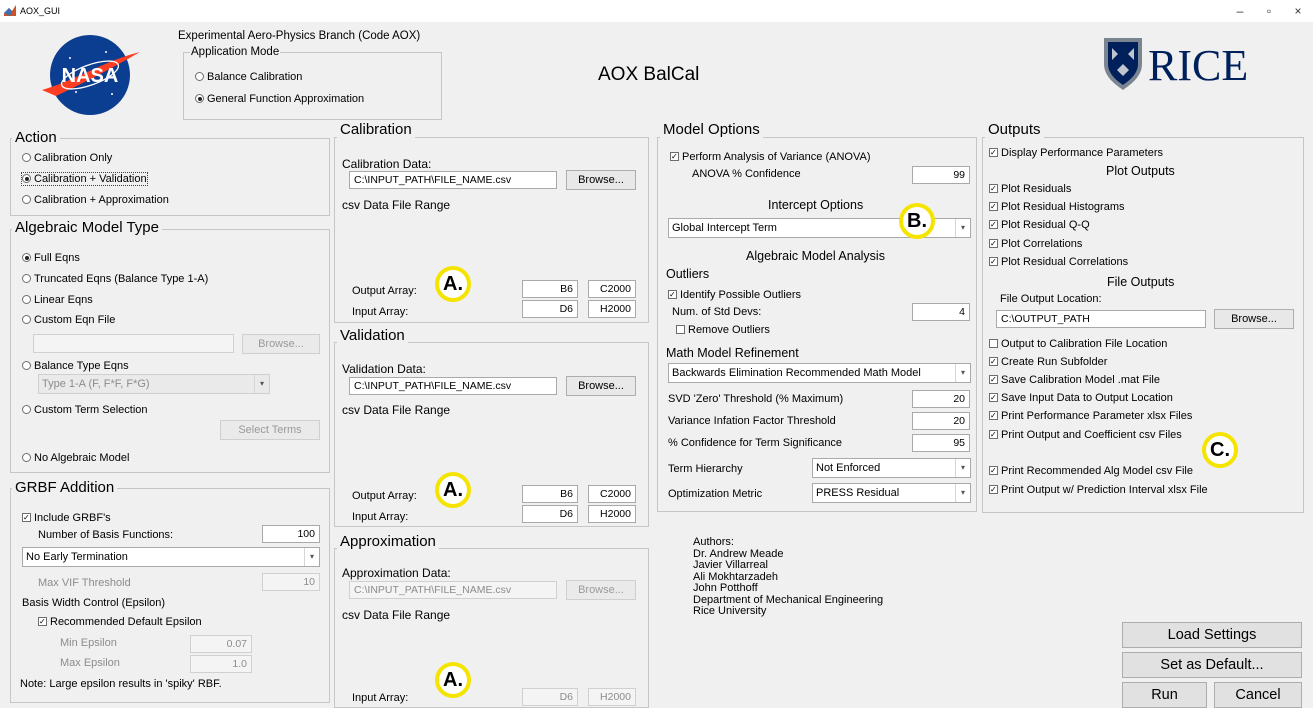  What do you see at coordinates (388, 542) in the screenshot?
I see `approximation-title: Approximation` at bounding box center [388, 542].